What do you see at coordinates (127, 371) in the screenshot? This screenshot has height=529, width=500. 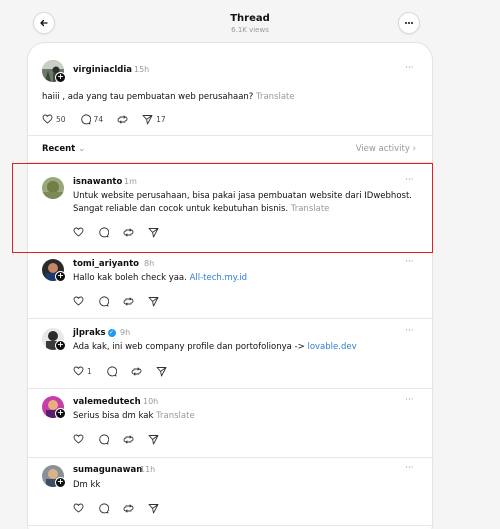 I see `reply-actions: 1` at bounding box center [127, 371].